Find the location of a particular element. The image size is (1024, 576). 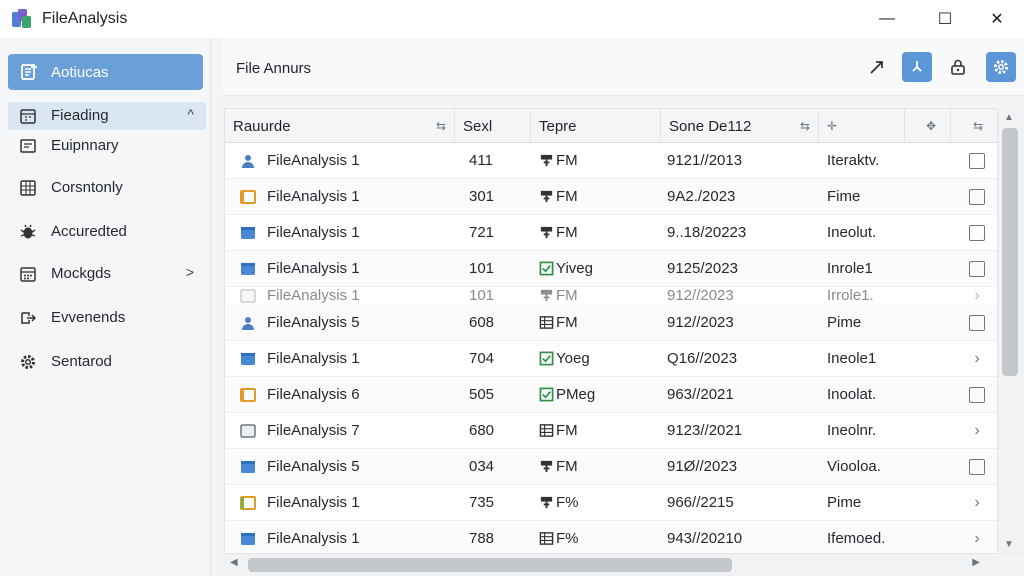

expand-button is located at coordinates (877, 67).